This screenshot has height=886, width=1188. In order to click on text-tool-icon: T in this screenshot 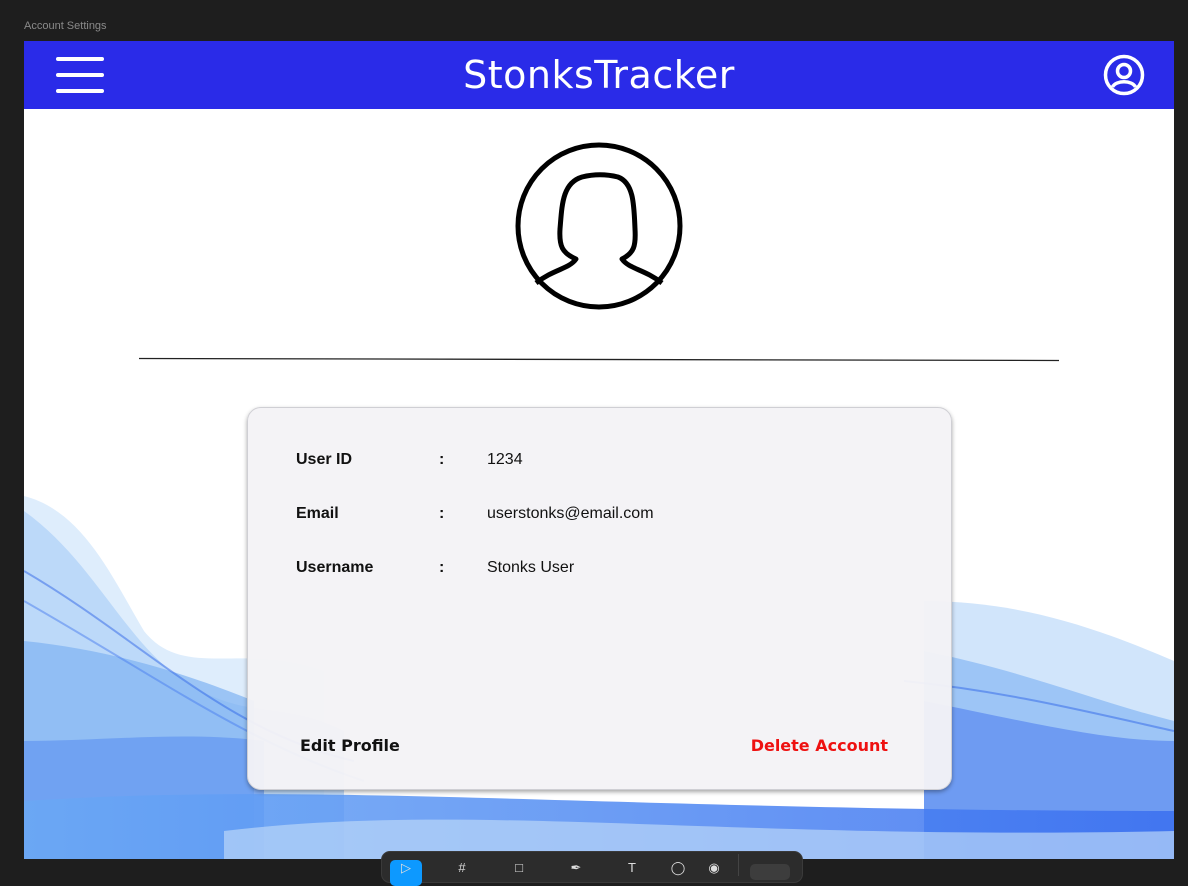, I will do `click(632, 873)`.